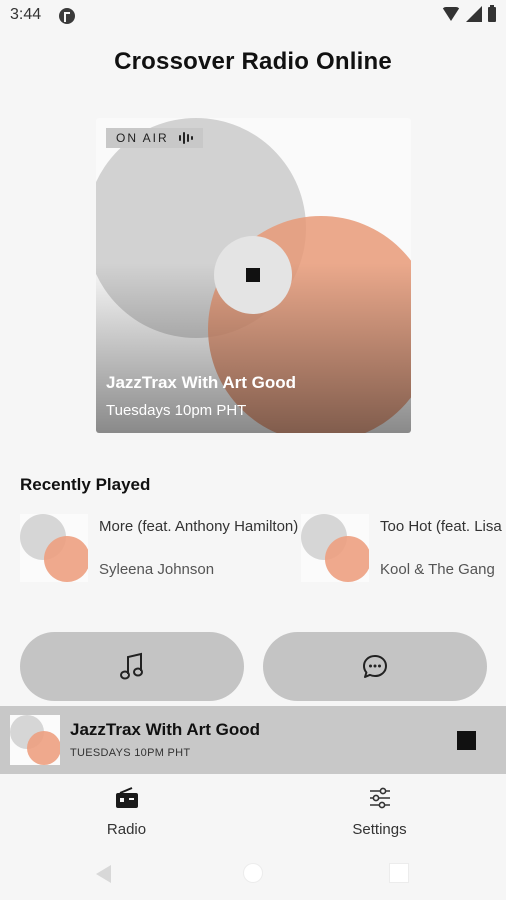 The width and height of the screenshot is (506, 900). What do you see at coordinates (253, 16) in the screenshot?
I see `status-bar: 3:44` at bounding box center [253, 16].